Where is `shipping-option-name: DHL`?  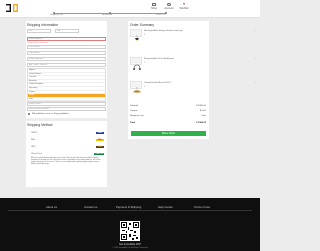 shipping-option-name: DHL is located at coordinates (33, 140).